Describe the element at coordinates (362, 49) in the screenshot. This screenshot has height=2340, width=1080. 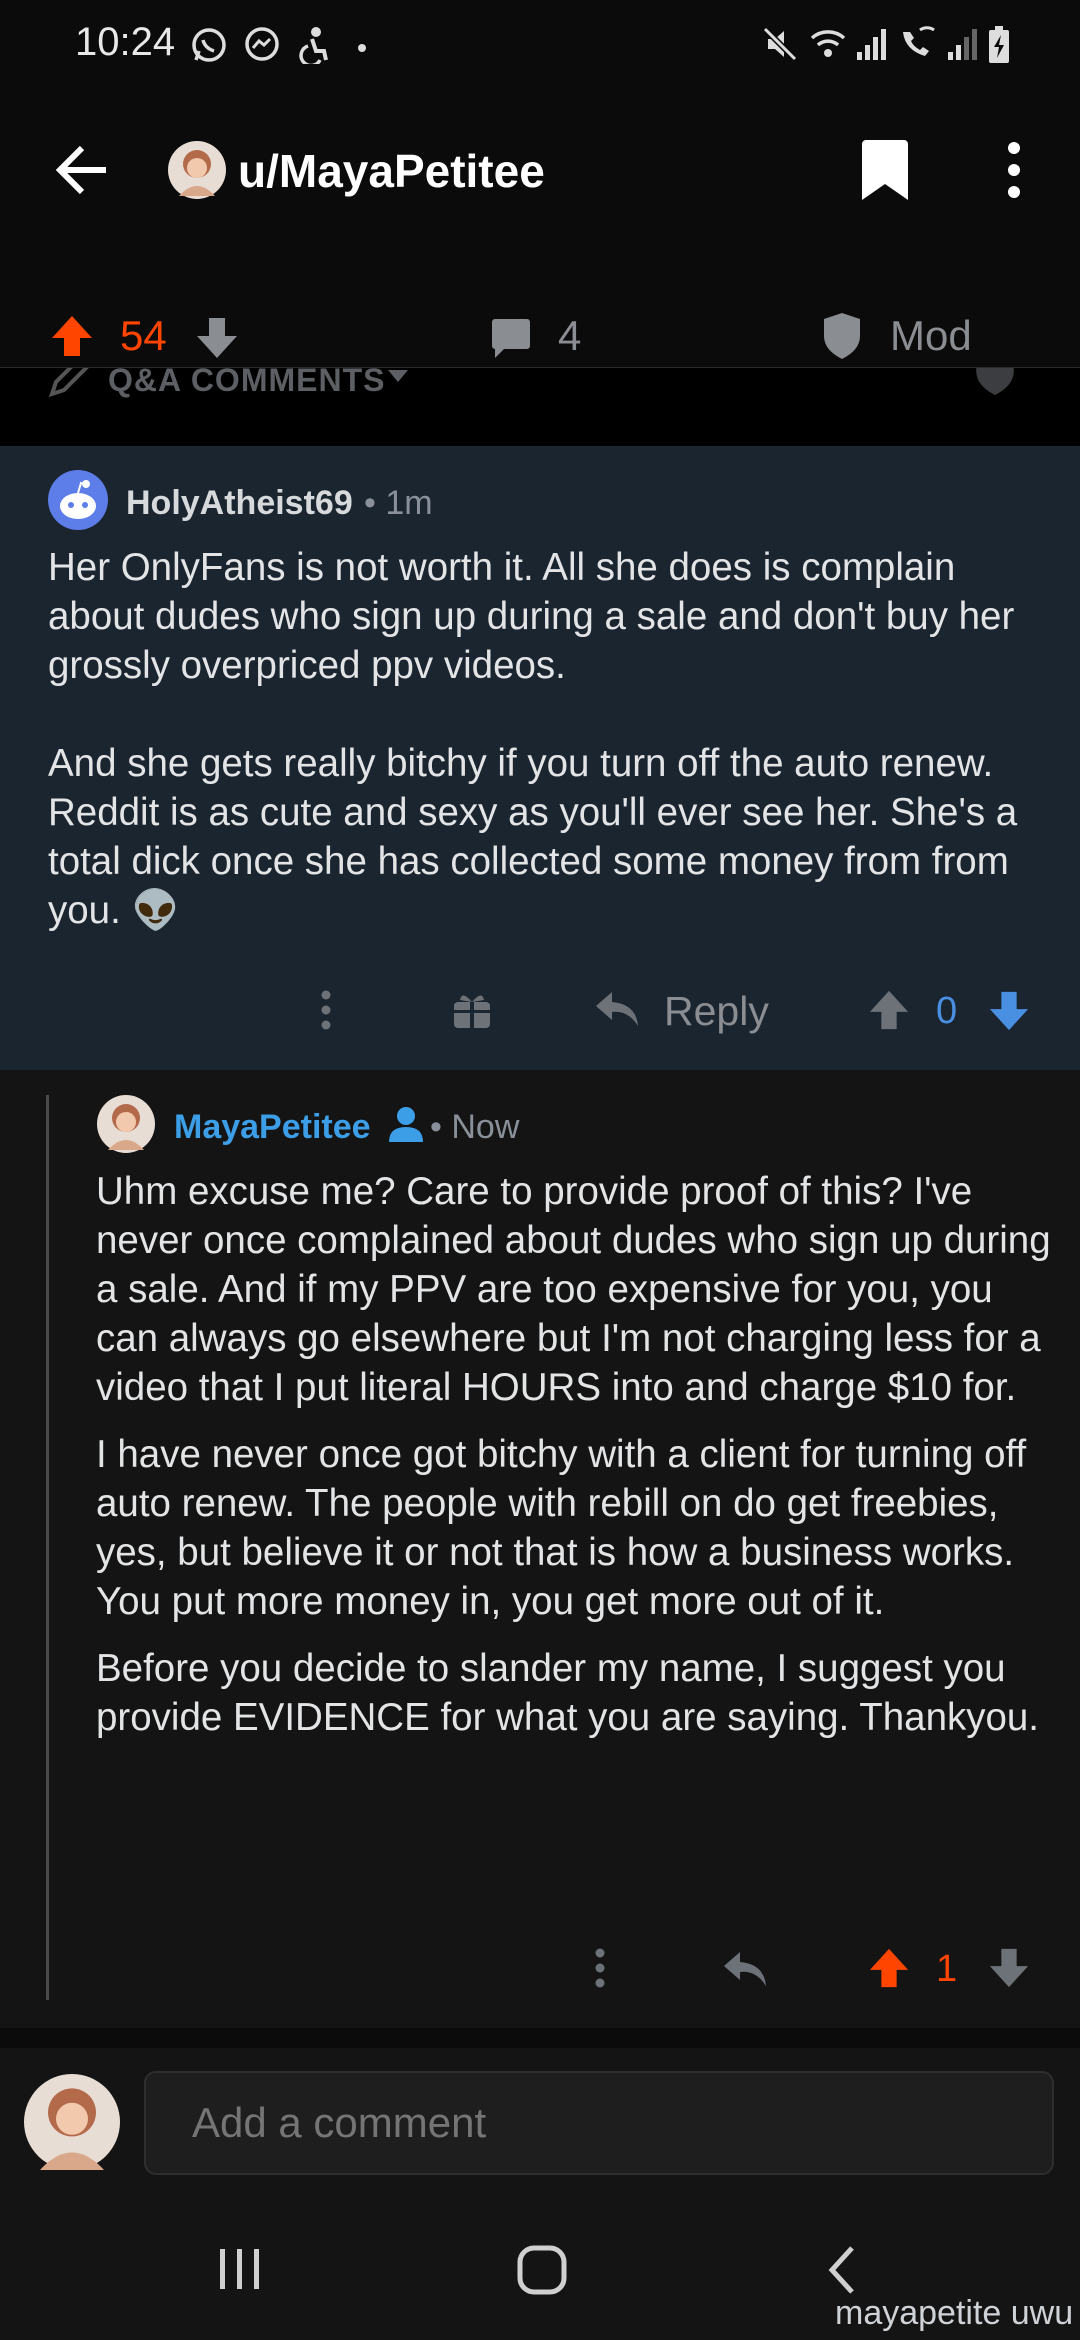
I see `dot-icon` at that location.